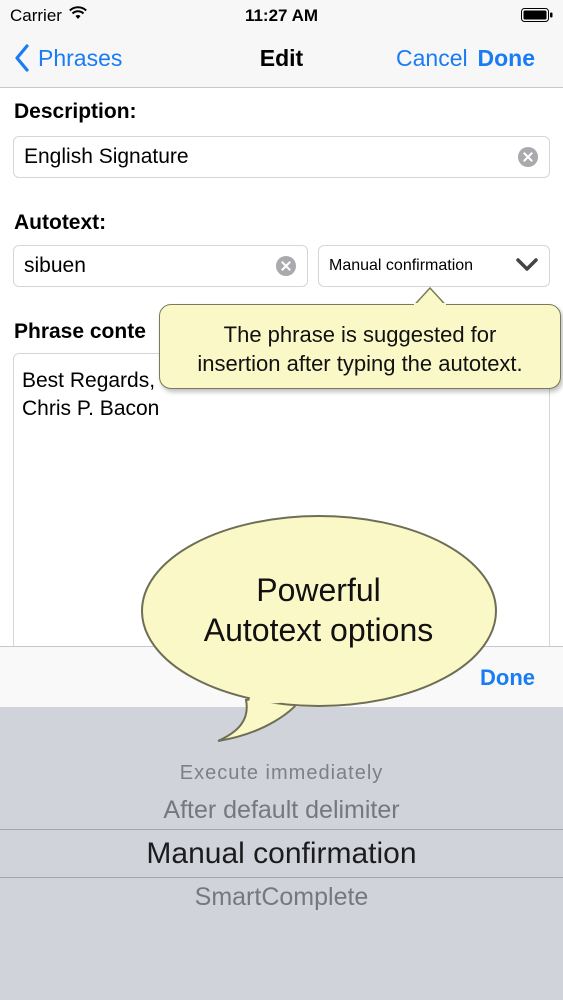  Describe the element at coordinates (55, 265) in the screenshot. I see `autotext-value: sibuen` at that location.